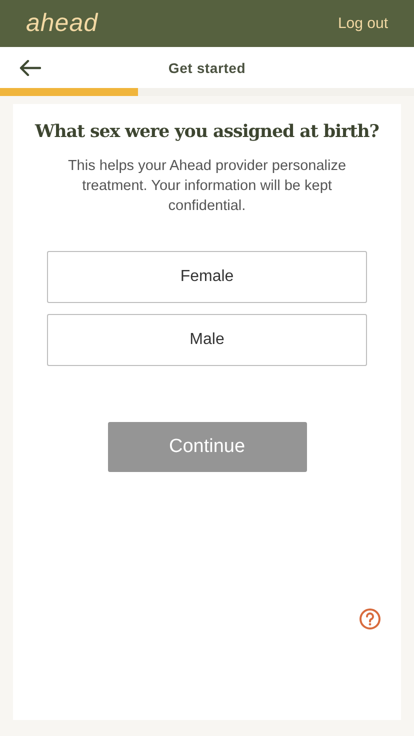  I want to click on option-button: Female, so click(207, 277).